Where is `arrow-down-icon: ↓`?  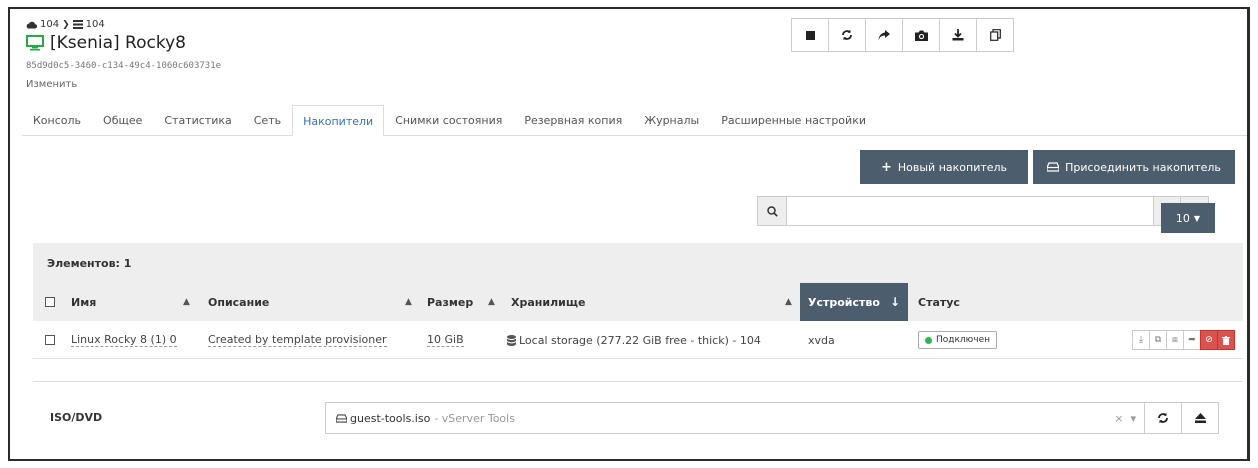 arrow-down-icon: ↓ is located at coordinates (894, 302).